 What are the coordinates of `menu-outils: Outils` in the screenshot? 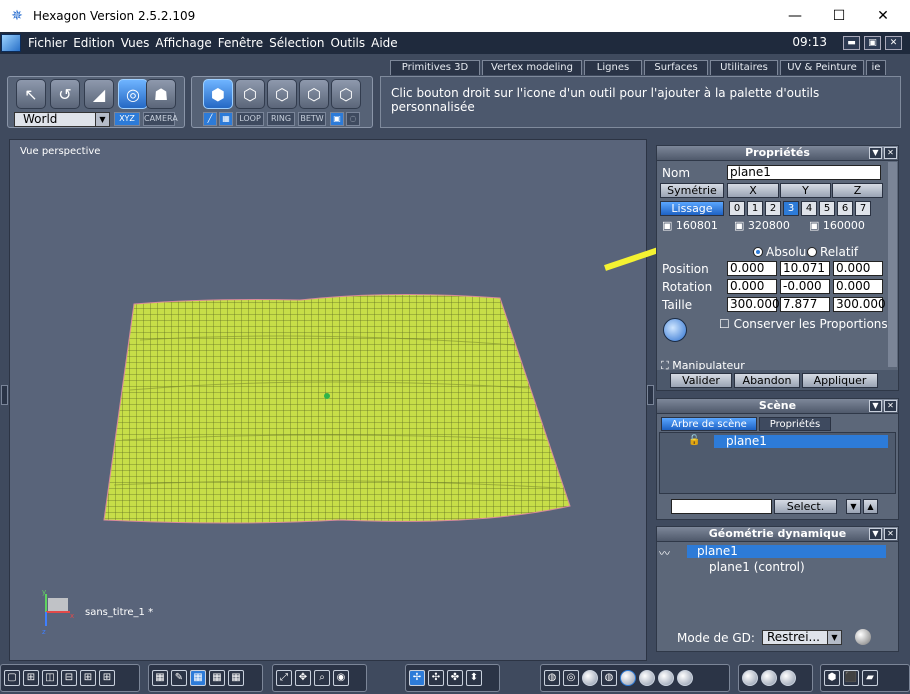 It's located at (347, 43).